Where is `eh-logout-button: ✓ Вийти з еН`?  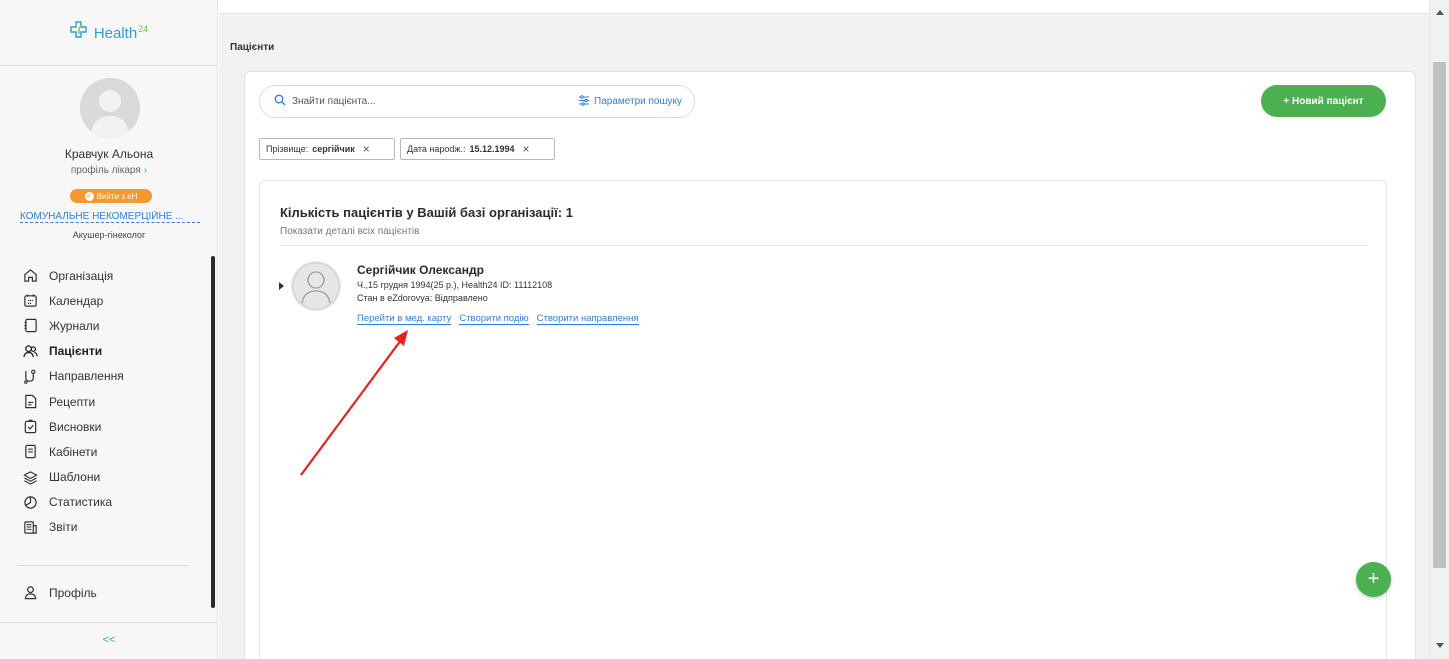 eh-logout-button: ✓ Вийти з еН is located at coordinates (111, 196).